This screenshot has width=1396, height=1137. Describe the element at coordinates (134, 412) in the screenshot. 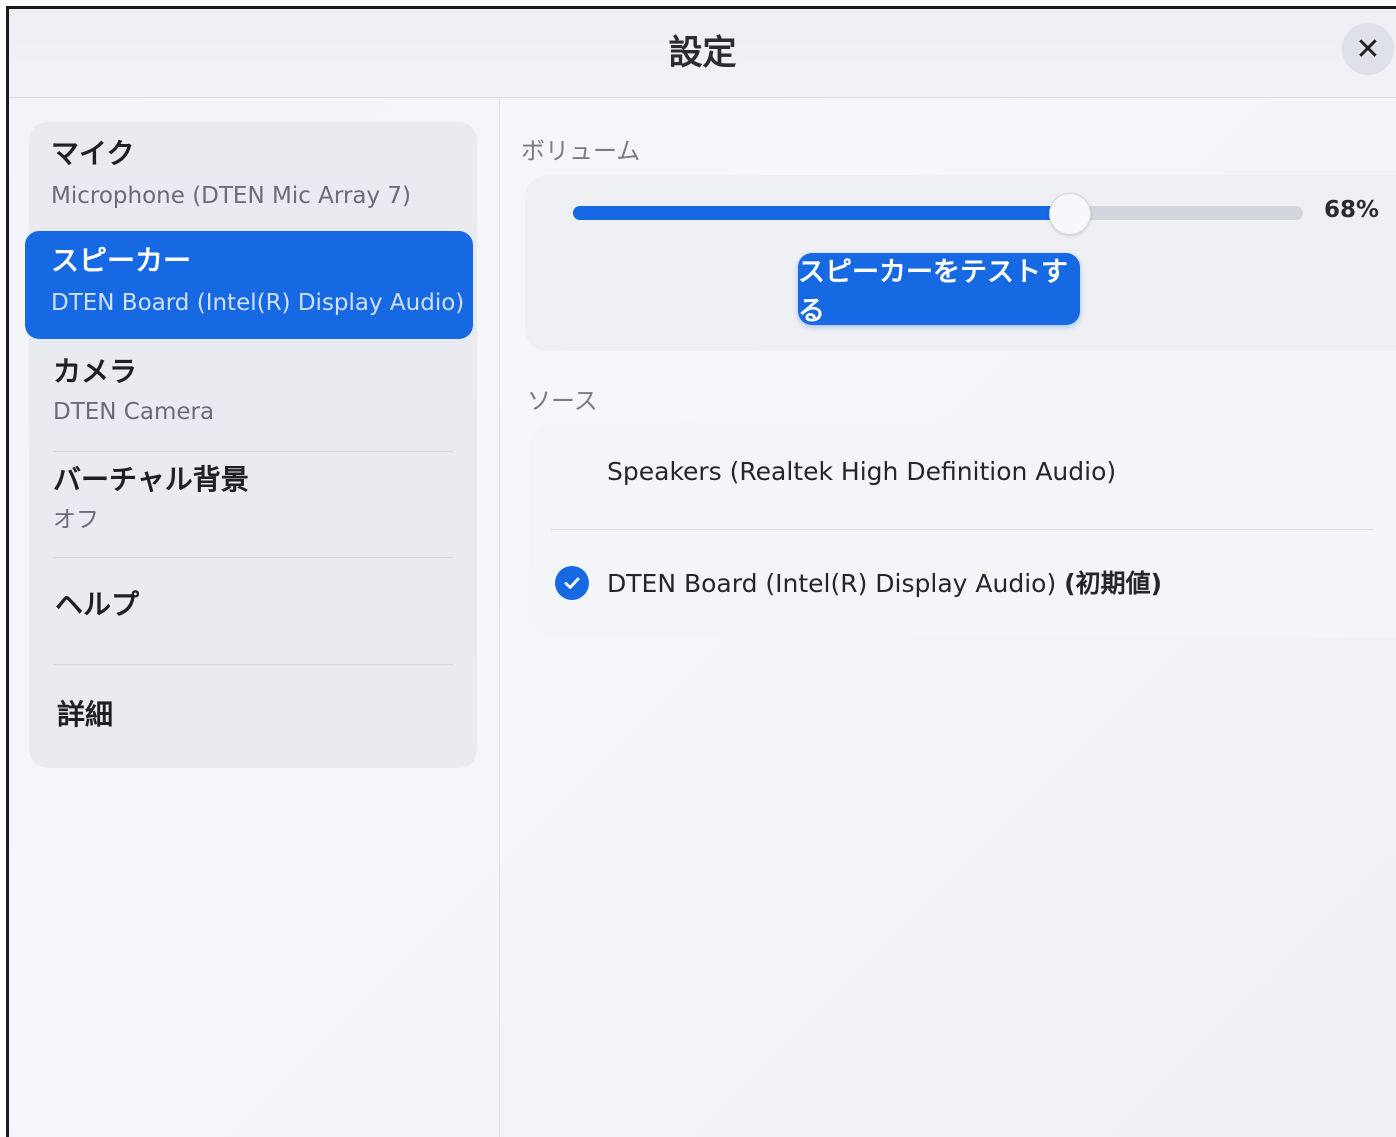

I see `sidebar-item-sublabel: DTEN Camera` at that location.